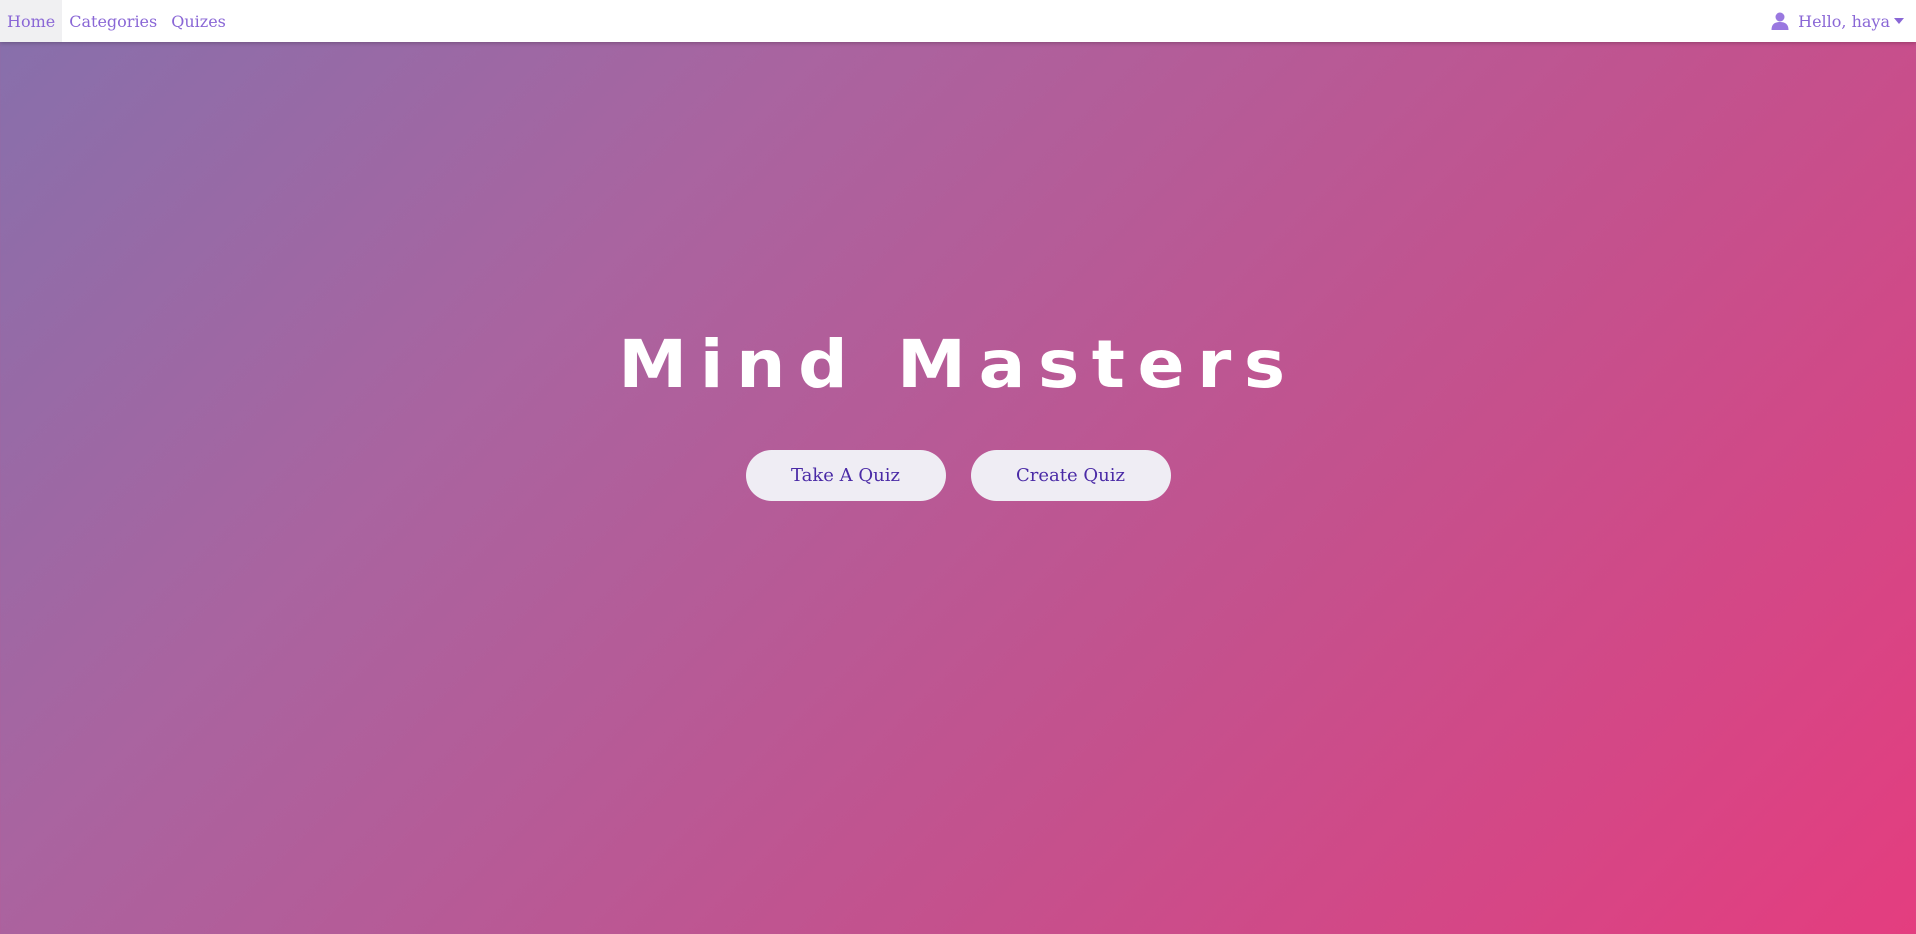 The height and width of the screenshot is (934, 1916). Describe the element at coordinates (958, 21) in the screenshot. I see `top-navbar: Home Categories Quizes Hello, haya` at that location.